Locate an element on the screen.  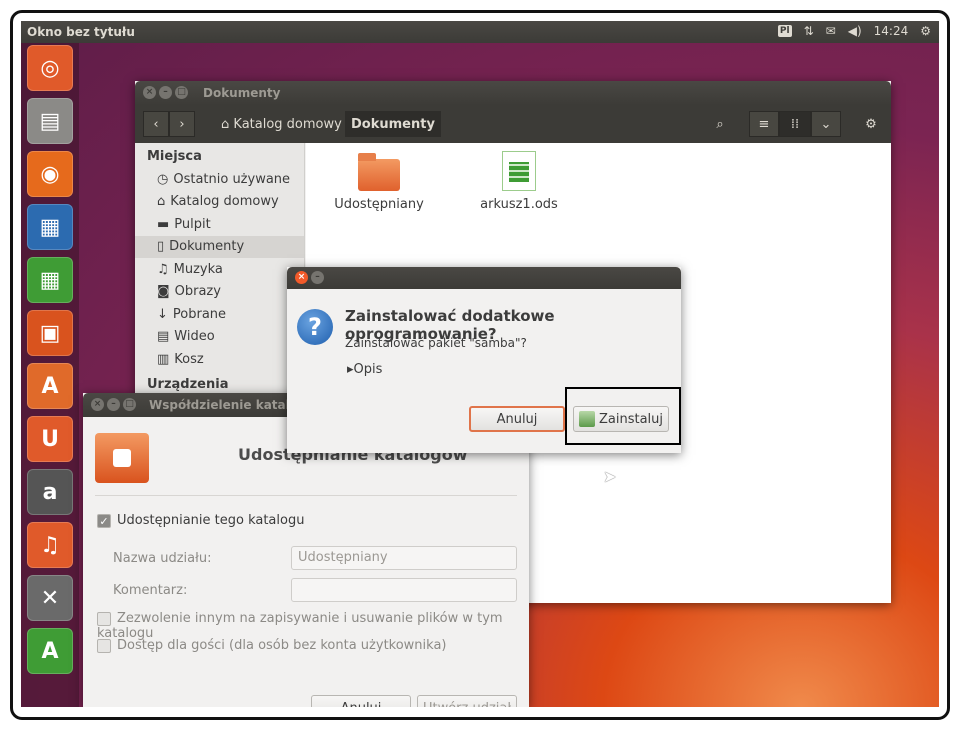
file-name: Udostępniany is located at coordinates (379, 204).